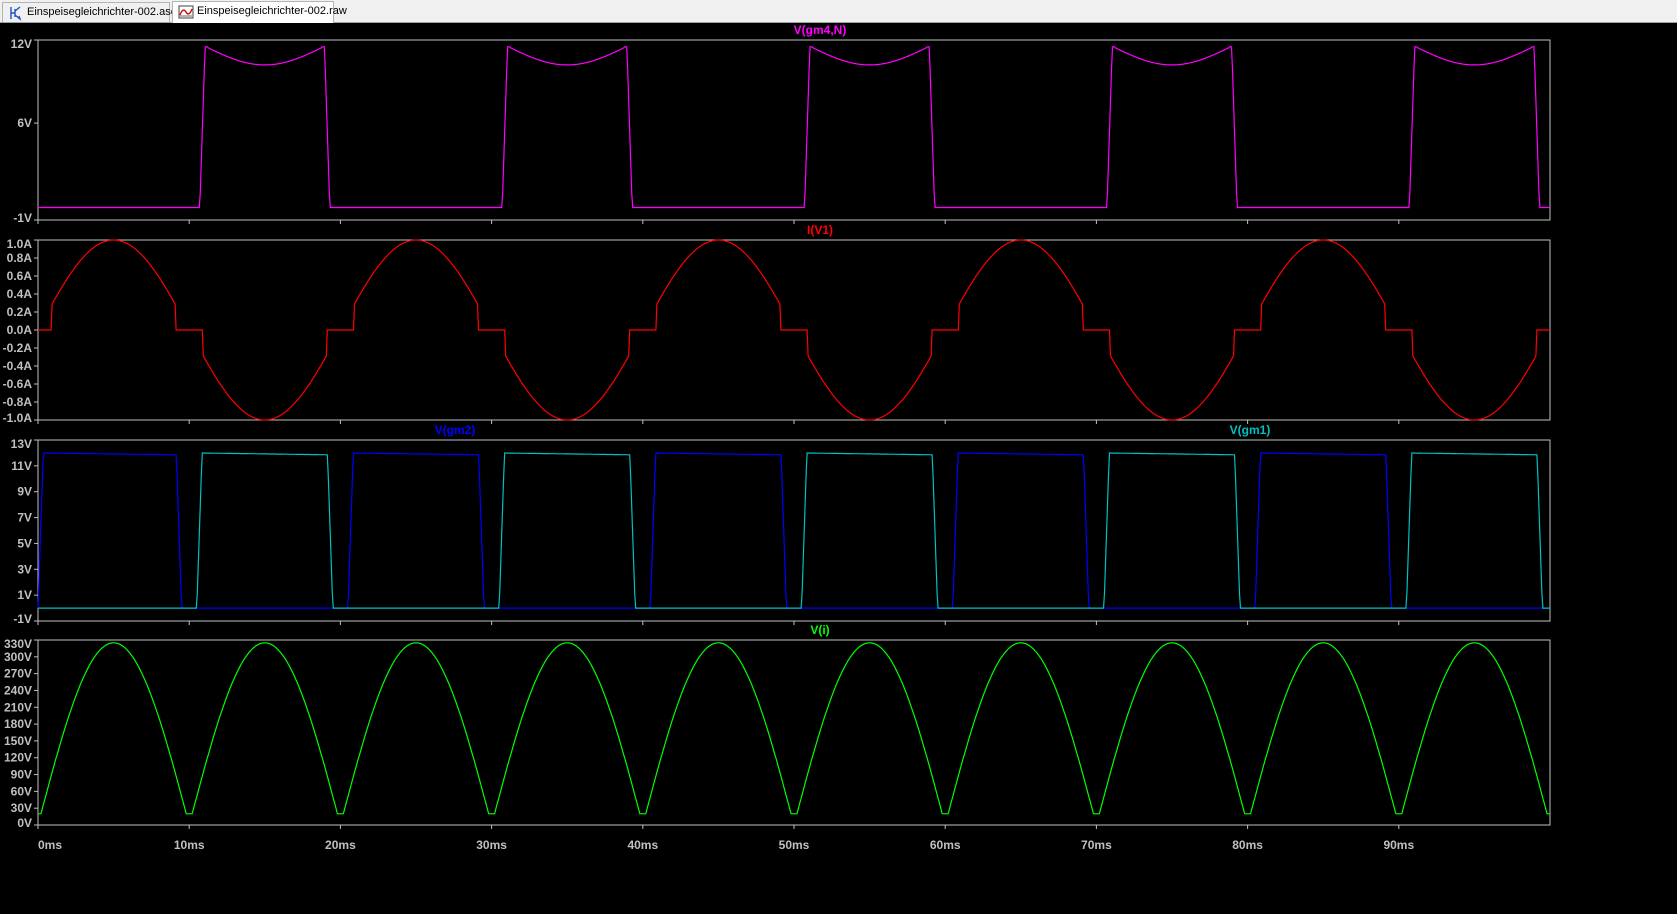 The image size is (1677, 914). I want to click on y-tick-label: 120V, so click(18, 758).